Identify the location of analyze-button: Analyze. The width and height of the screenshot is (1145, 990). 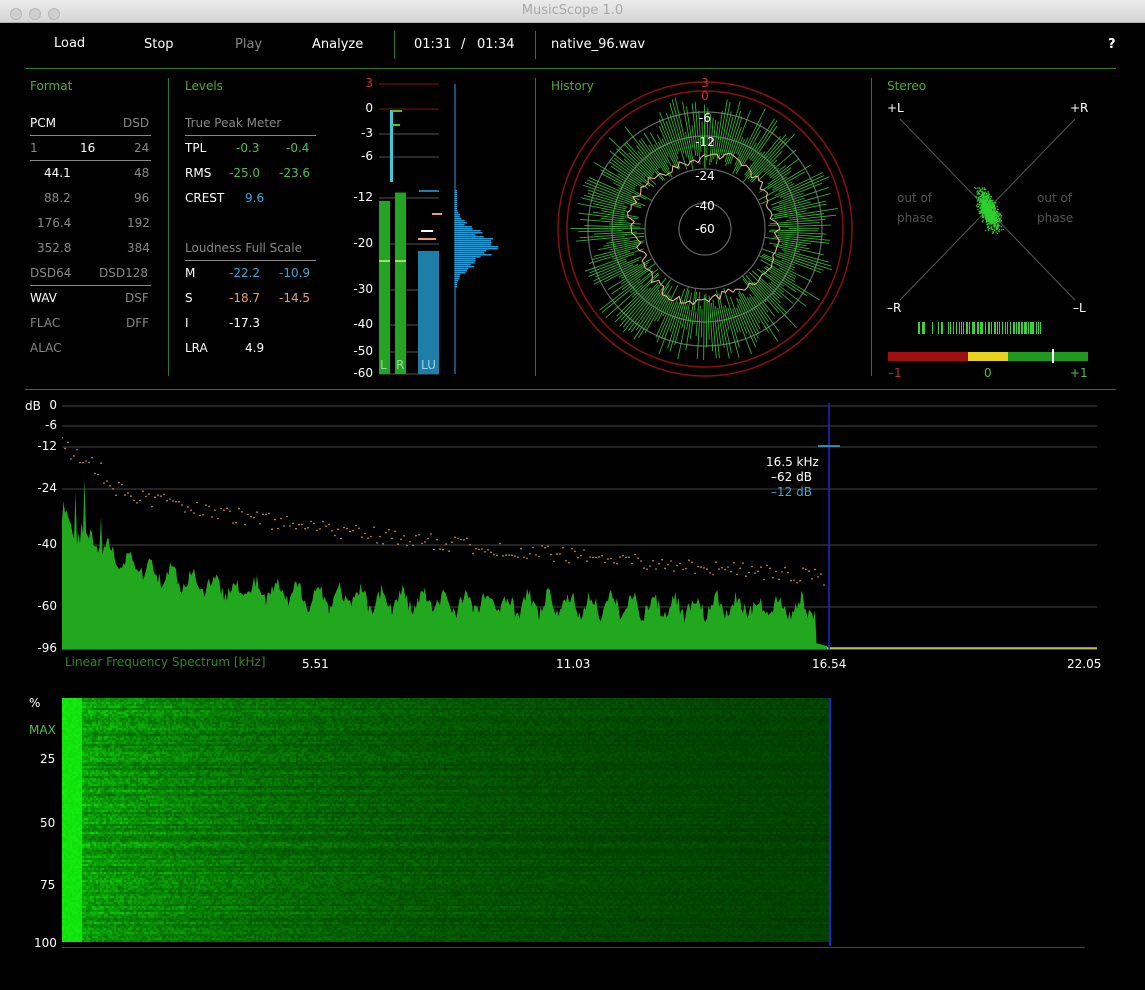
(337, 44).